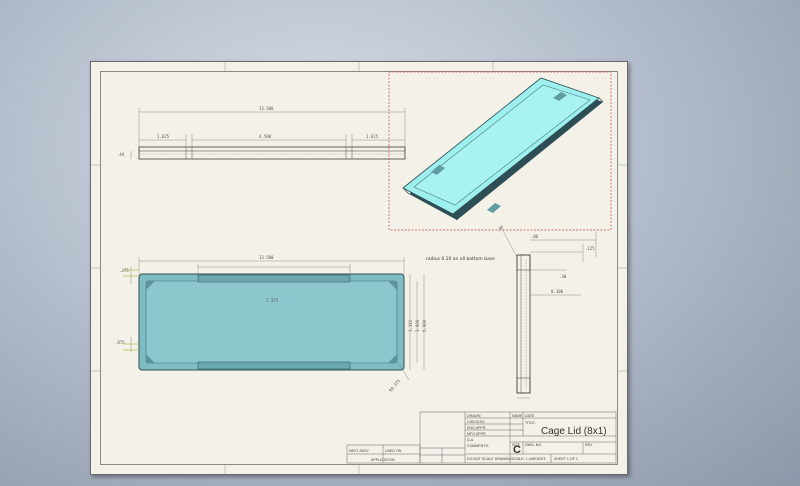 This screenshot has width=800, height=486. Describe the element at coordinates (474, 416) in the screenshot. I see `tb-drawn: DRAWN` at that location.